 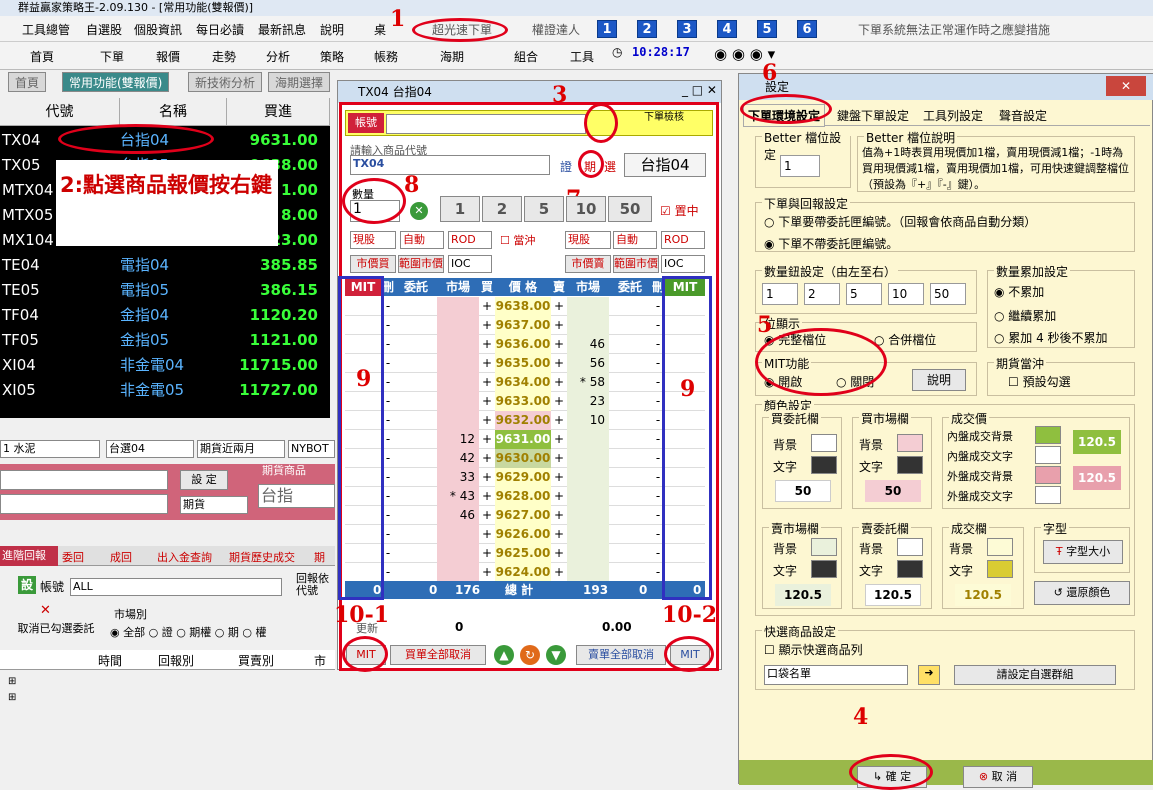 I want to click on arrow-right-icon: ➜, so click(x=929, y=675).